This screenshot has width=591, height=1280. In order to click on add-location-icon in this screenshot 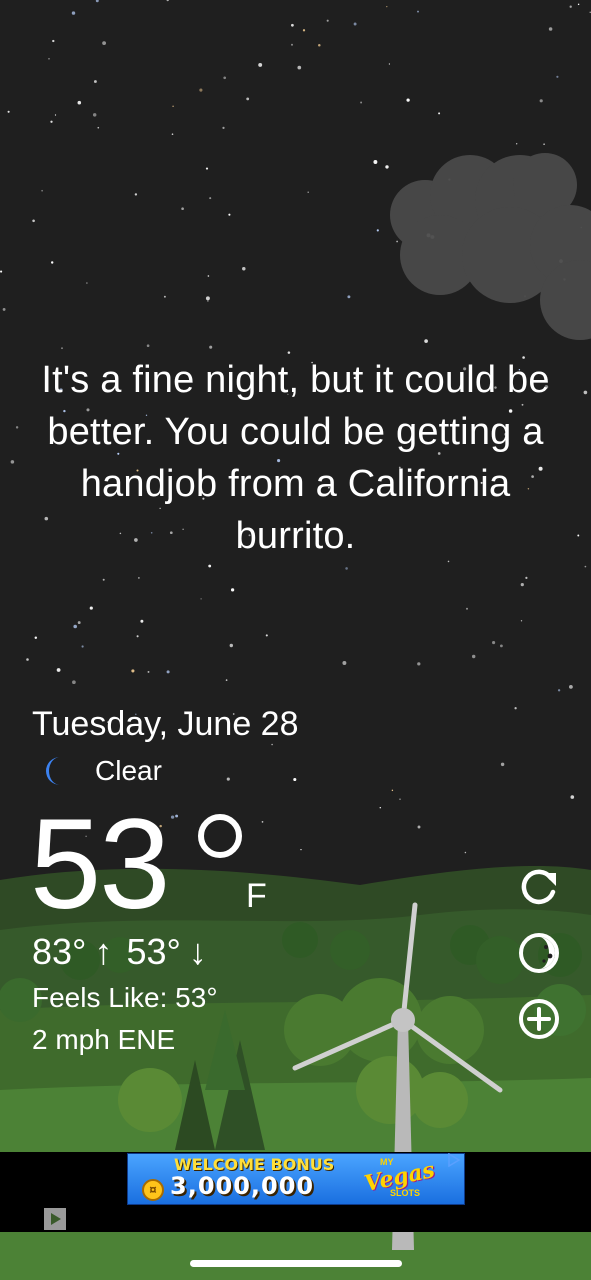, I will do `click(539, 1019)`.